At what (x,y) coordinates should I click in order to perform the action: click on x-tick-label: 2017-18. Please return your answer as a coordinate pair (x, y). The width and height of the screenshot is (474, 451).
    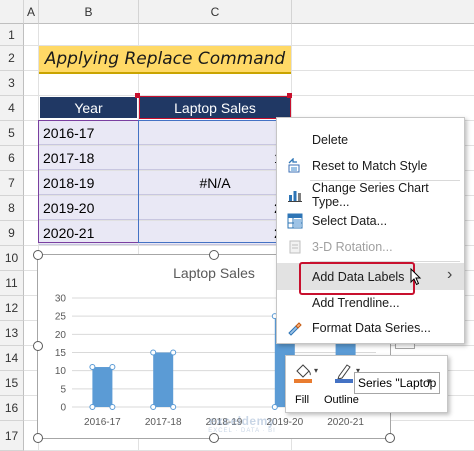
    Looking at the image, I should click on (163, 422).